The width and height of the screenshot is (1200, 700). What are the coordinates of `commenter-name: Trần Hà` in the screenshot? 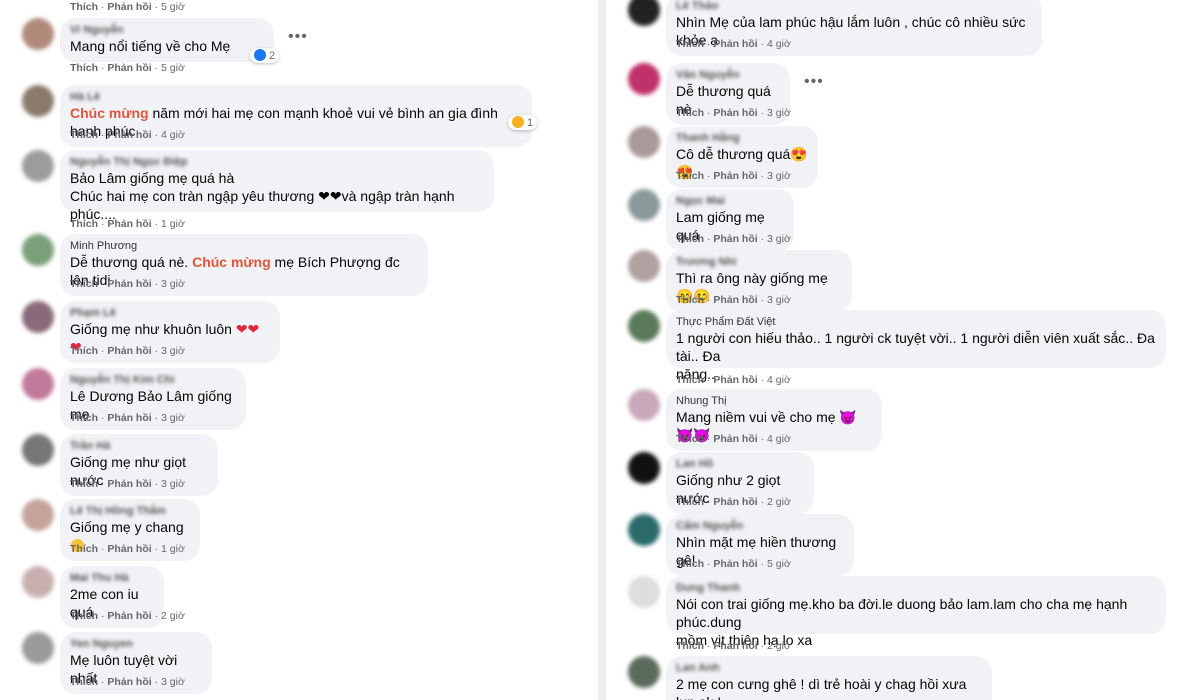 It's located at (139, 446).